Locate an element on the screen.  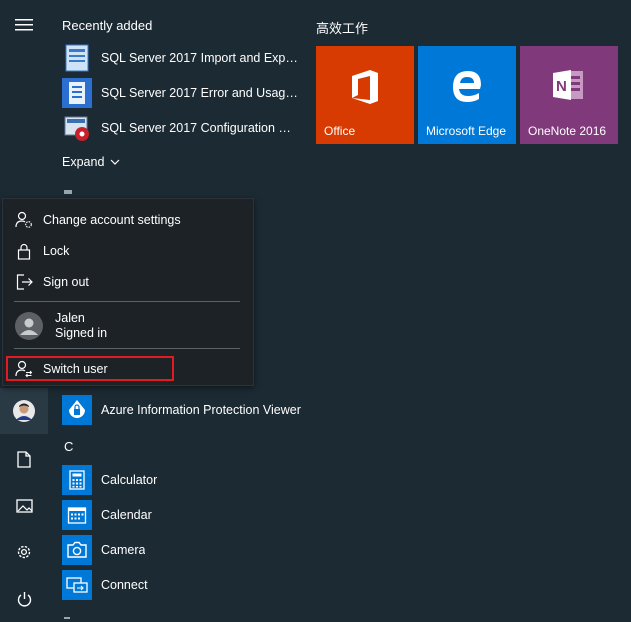
lock-icon is located at coordinates (24, 251).